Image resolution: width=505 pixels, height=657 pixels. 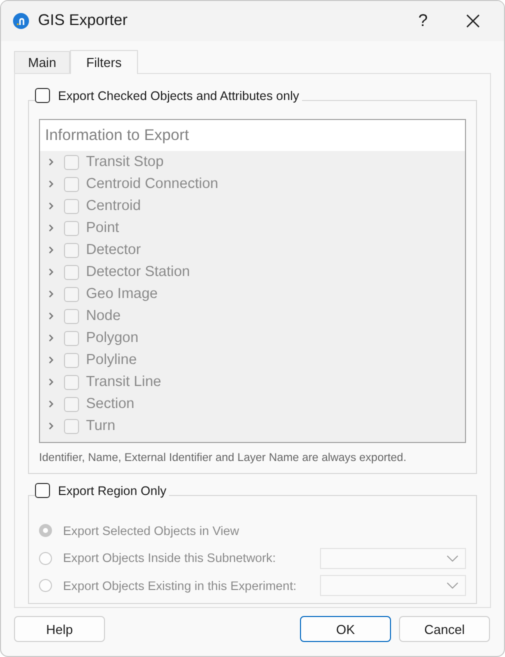 What do you see at coordinates (104, 62) in the screenshot?
I see `tab: Filters` at bounding box center [104, 62].